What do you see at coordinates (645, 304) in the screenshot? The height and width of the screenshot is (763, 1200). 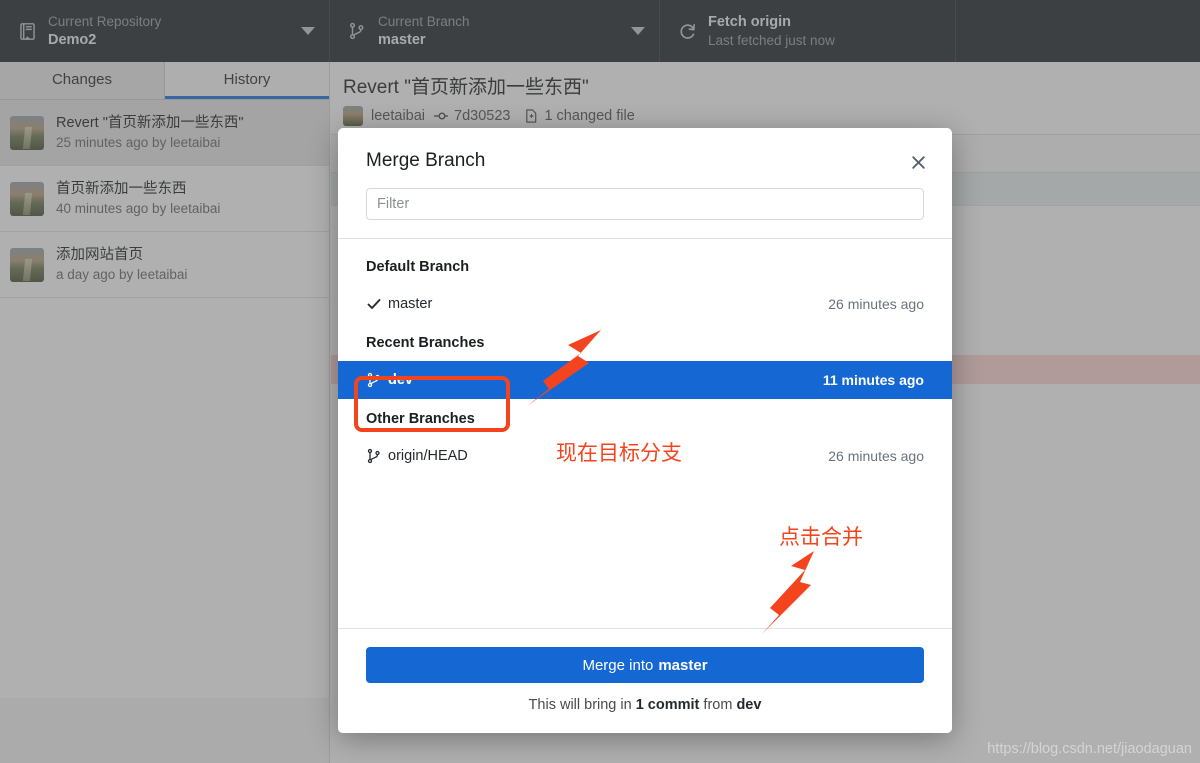 I see `branch-row-master: master 26 minutes ago` at bounding box center [645, 304].